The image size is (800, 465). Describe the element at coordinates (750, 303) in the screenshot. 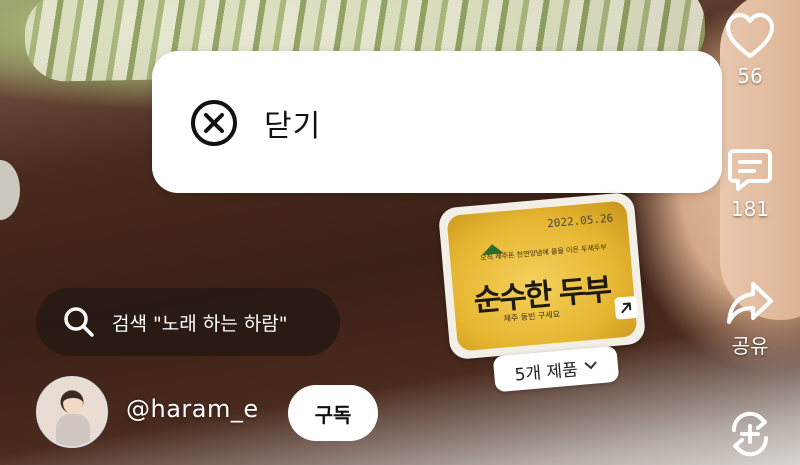

I see `share-icon` at that location.